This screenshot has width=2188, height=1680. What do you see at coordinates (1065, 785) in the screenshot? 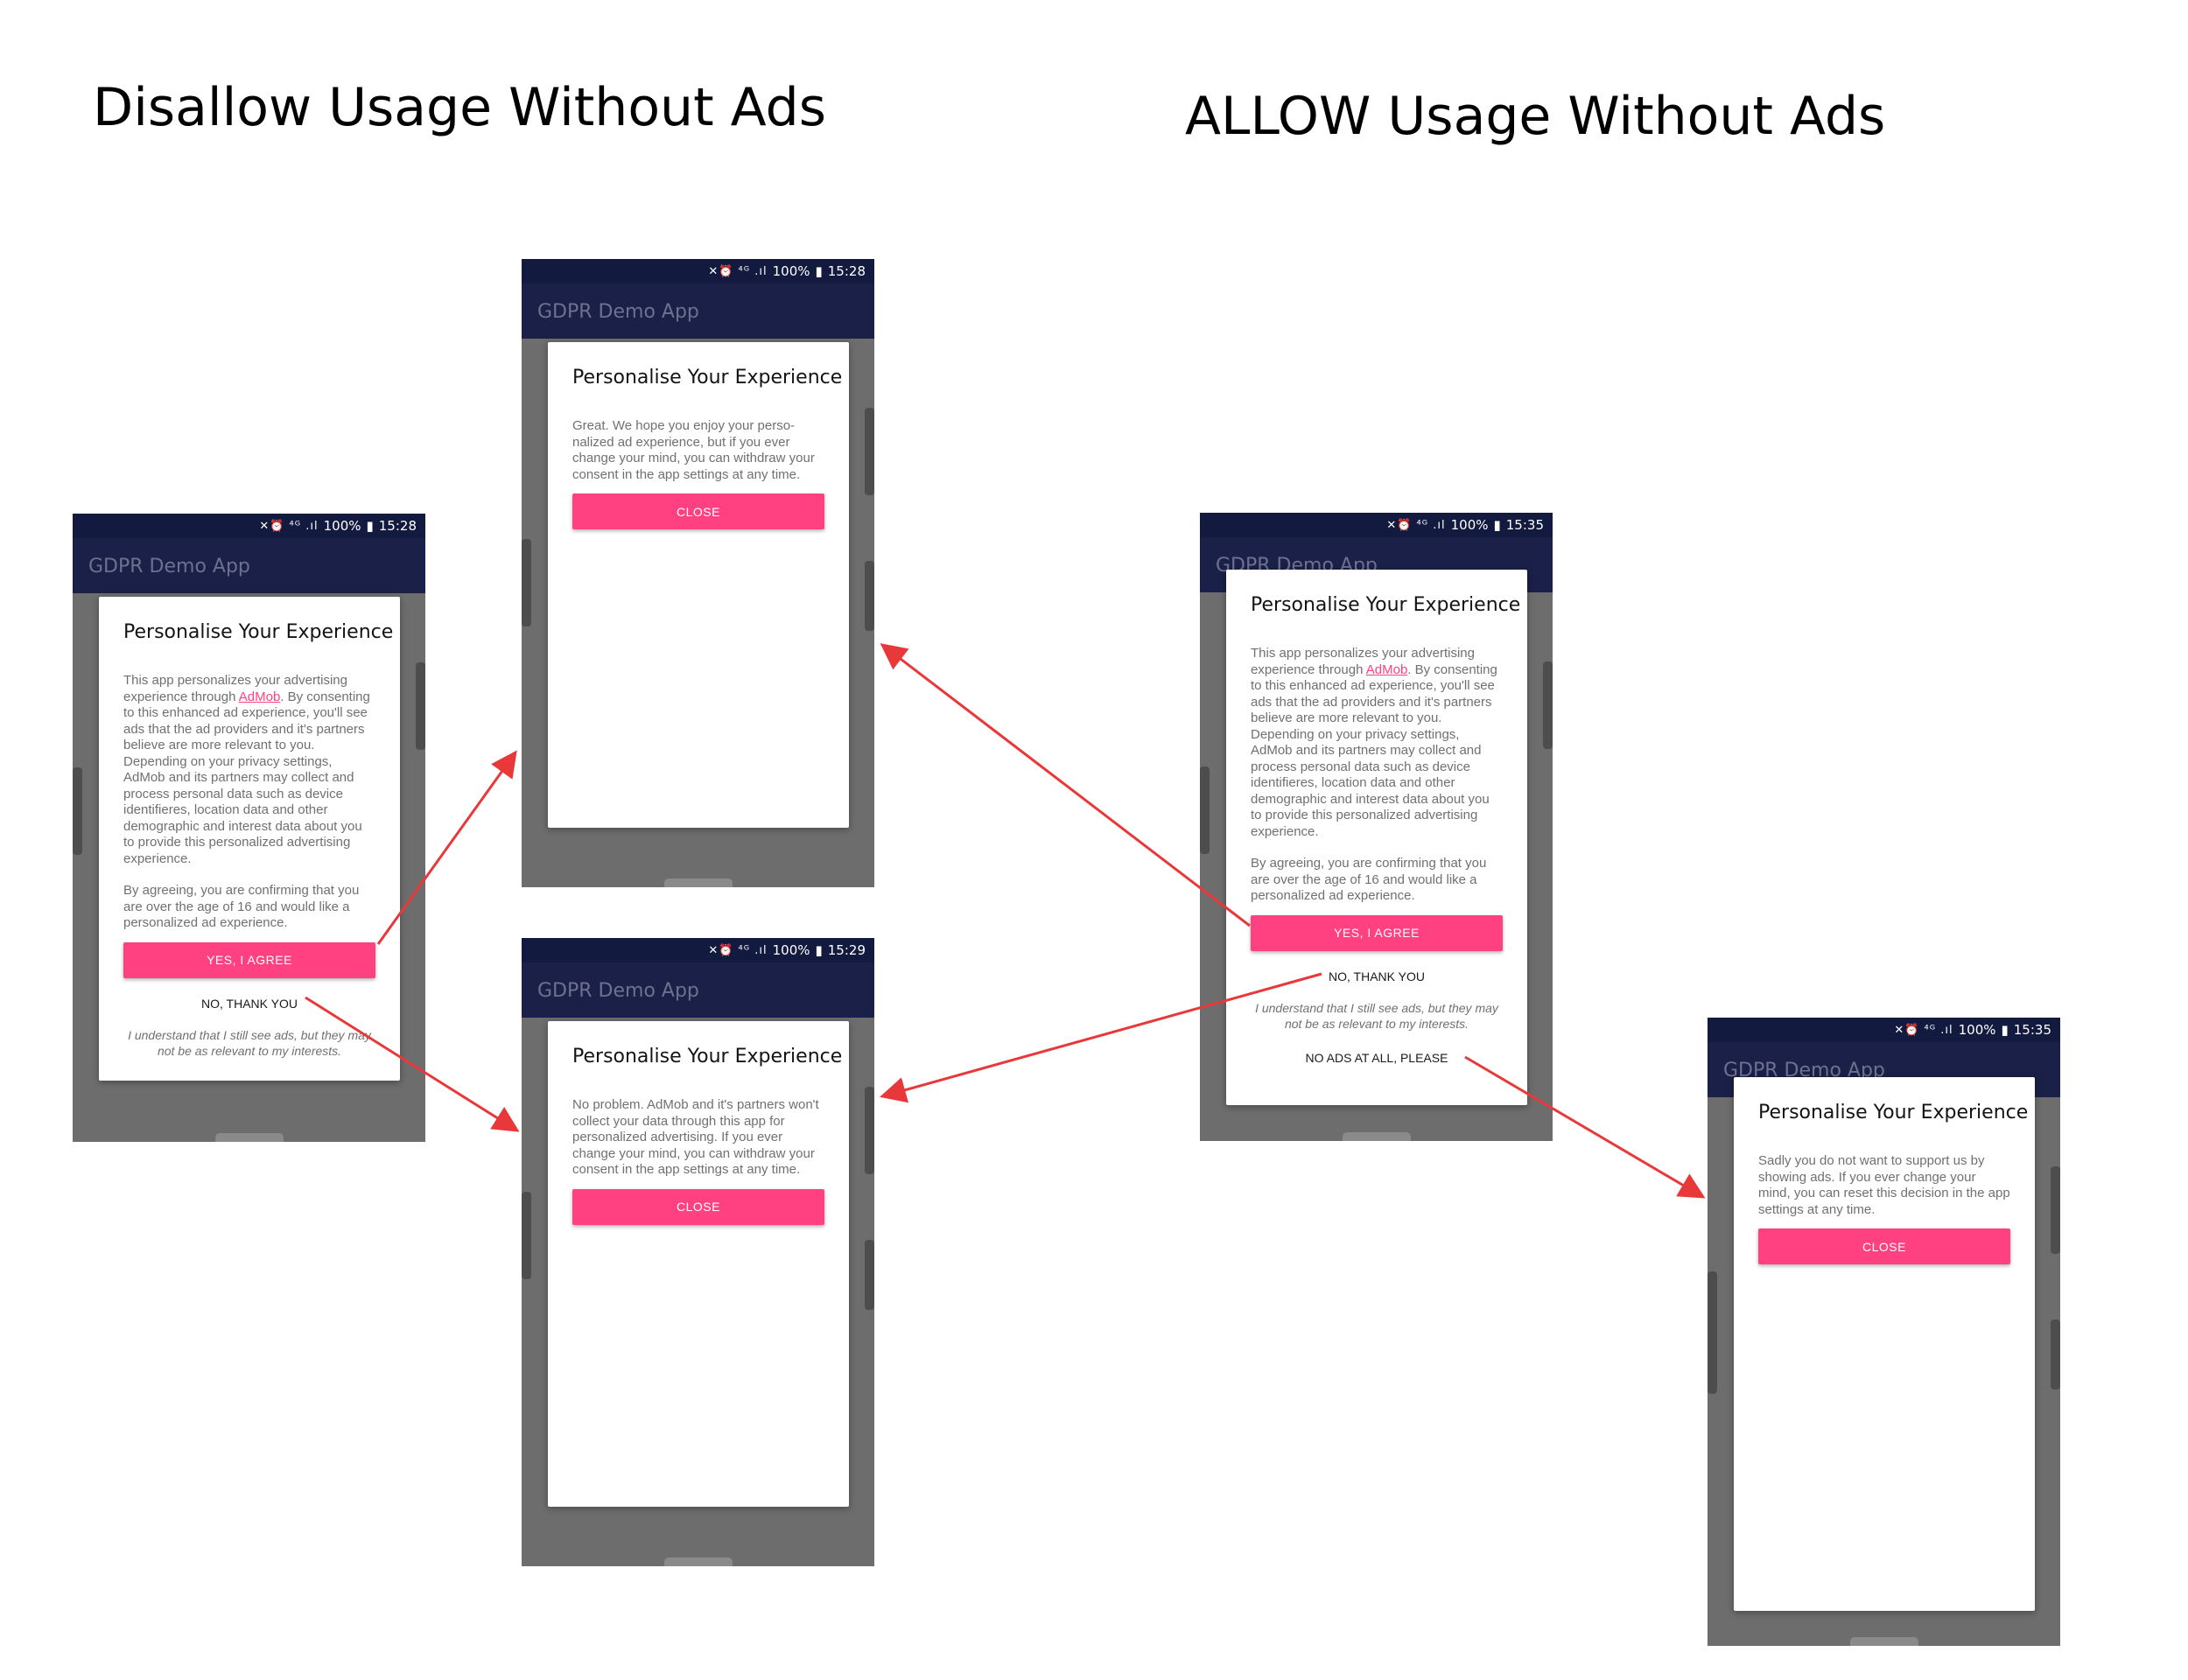
I see `arrow-allow-yes-to-agreed` at bounding box center [1065, 785].